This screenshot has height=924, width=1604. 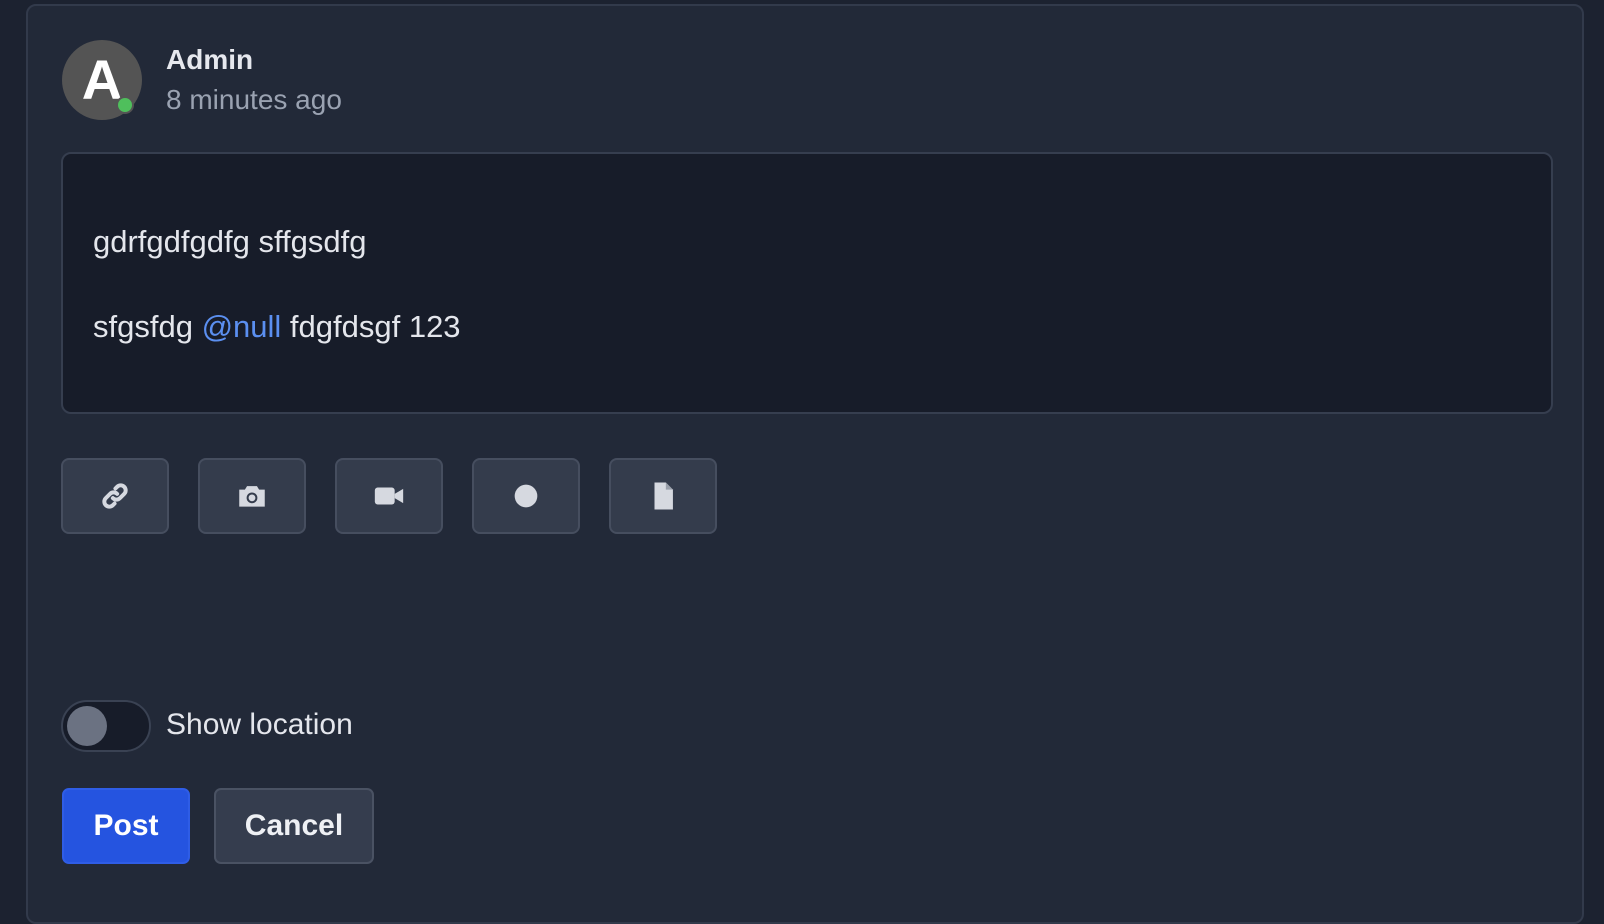 What do you see at coordinates (209, 60) in the screenshot?
I see `author-name: Admin` at bounding box center [209, 60].